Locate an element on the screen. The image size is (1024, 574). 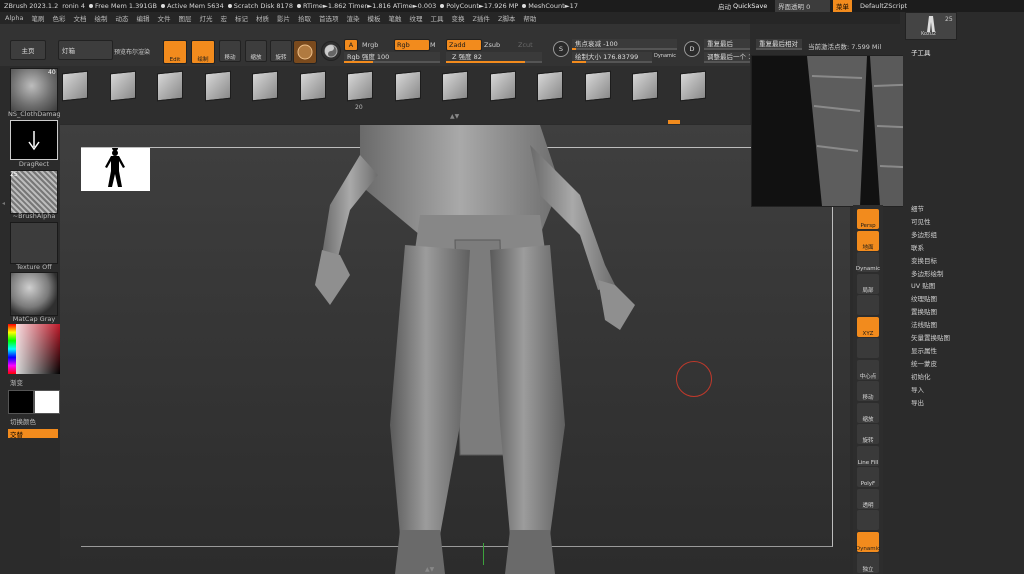
menu-item: 图层 is located at coordinates (184, 18).